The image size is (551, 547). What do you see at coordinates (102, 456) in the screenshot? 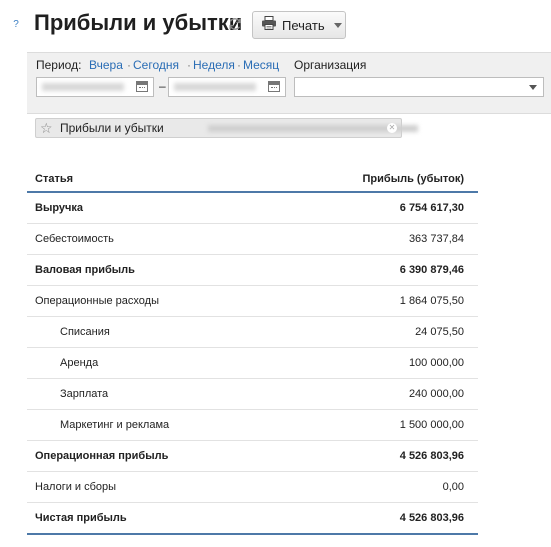
I see `row-item-name: Операционная прибыль` at bounding box center [102, 456].